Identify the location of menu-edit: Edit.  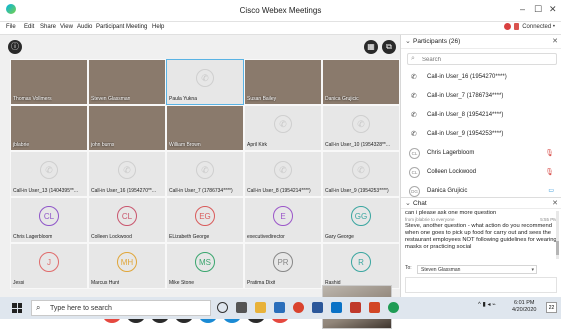
(29, 27).